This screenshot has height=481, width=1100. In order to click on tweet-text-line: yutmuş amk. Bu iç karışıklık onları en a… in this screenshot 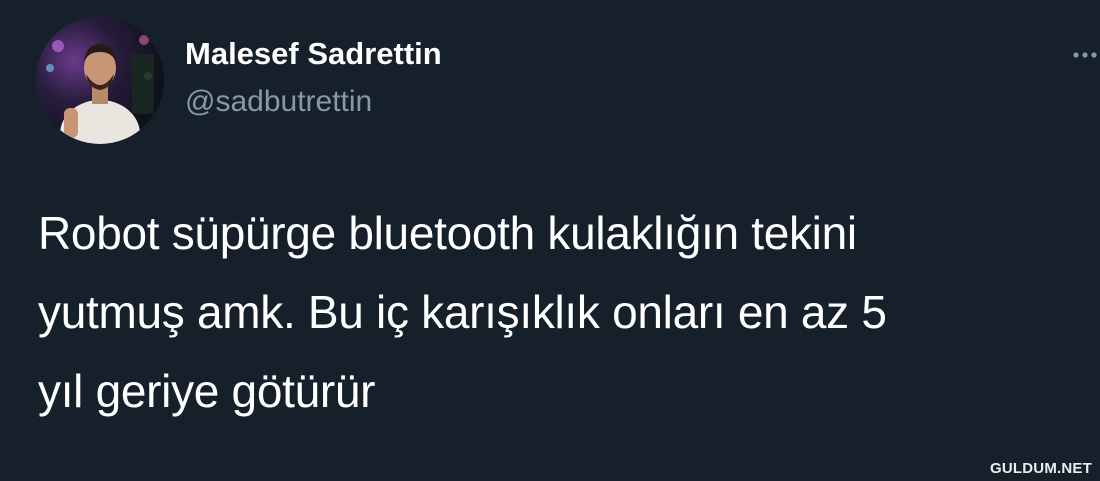, I will do `click(462, 312)`.